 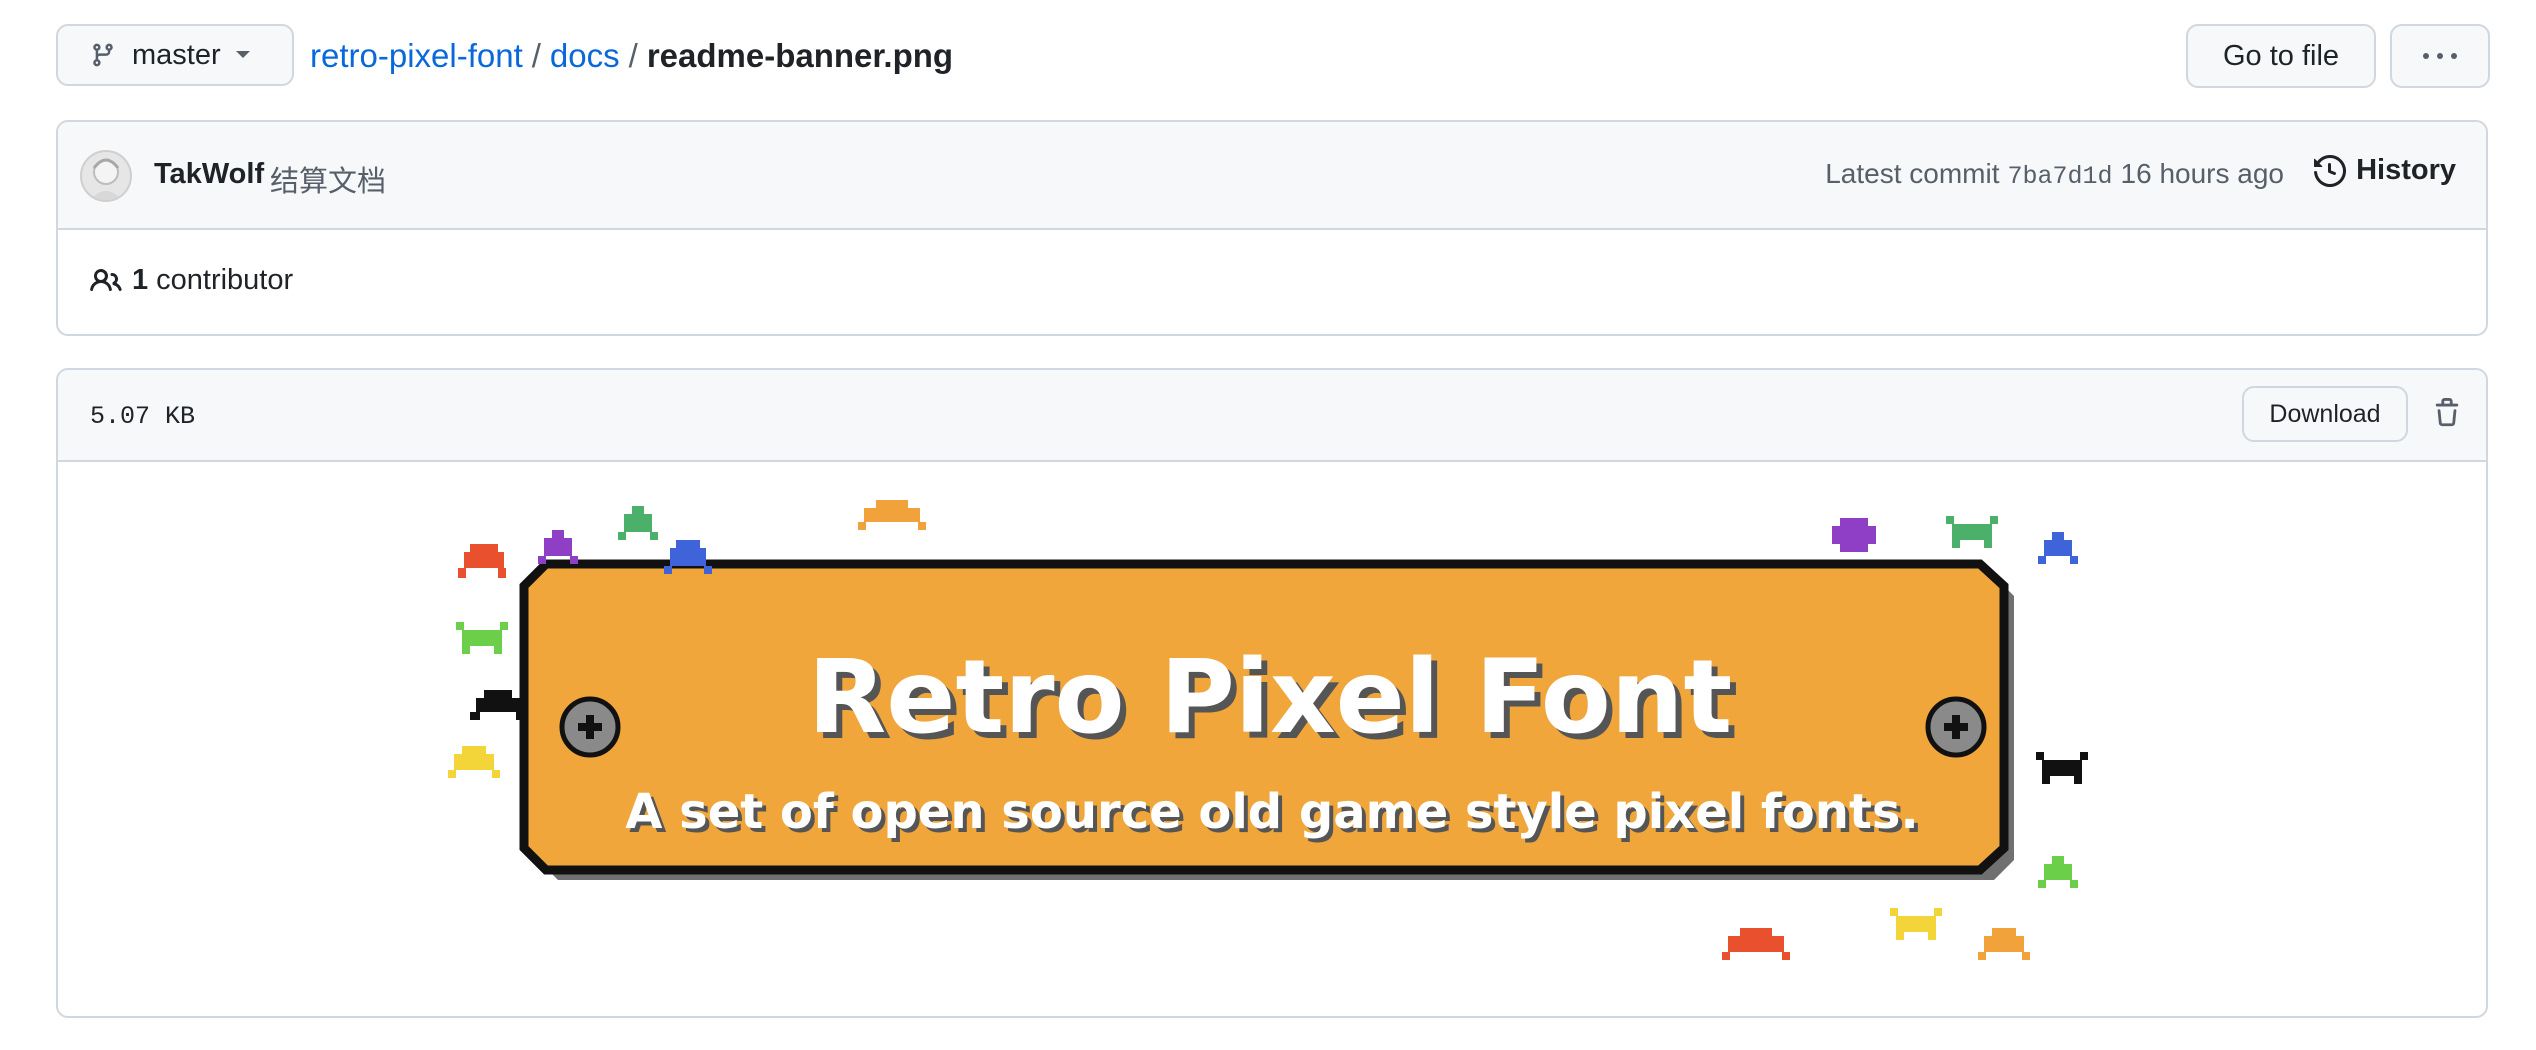 I want to click on commit-message-link: 结算文档, so click(x=328, y=179).